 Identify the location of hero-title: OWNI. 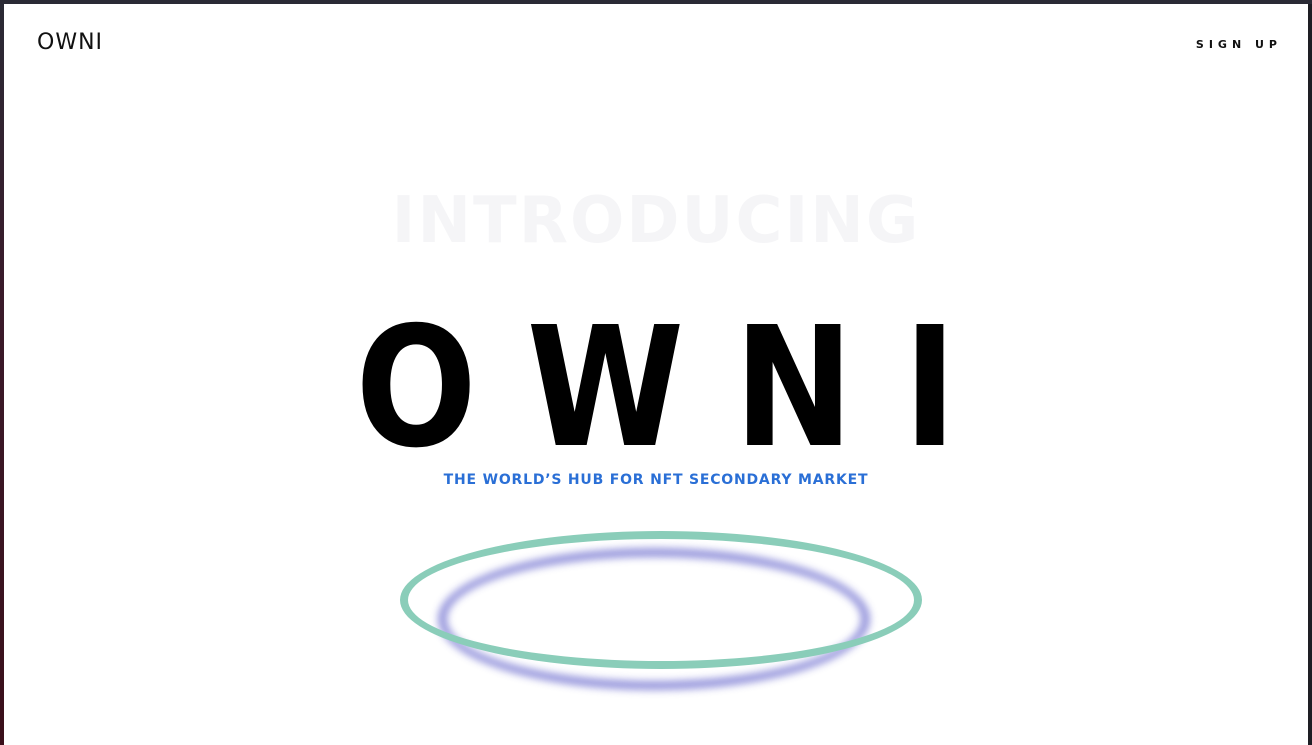
(681, 388).